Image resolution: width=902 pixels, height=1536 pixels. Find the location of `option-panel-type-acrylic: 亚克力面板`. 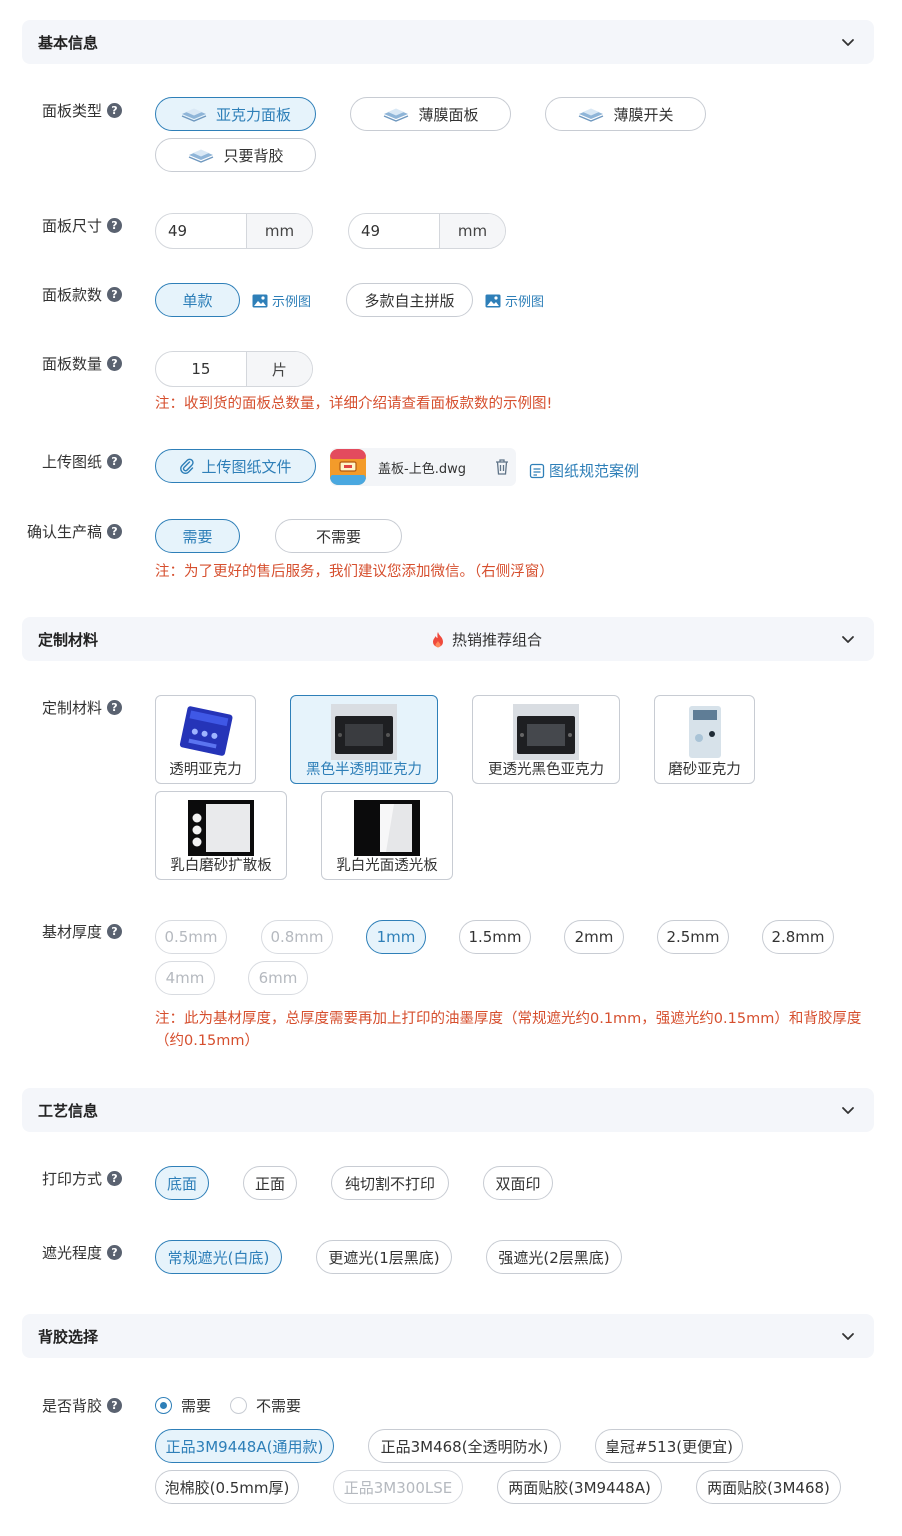

option-panel-type-acrylic: 亚克力面板 is located at coordinates (235, 114).